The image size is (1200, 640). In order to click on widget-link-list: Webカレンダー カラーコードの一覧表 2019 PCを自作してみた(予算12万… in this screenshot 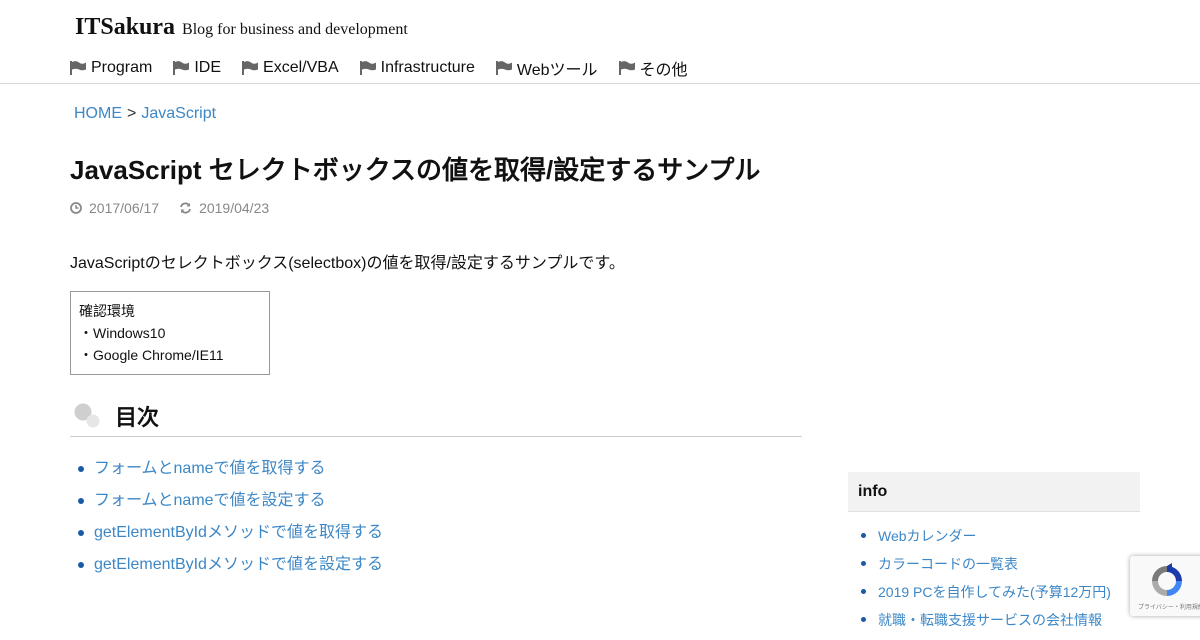, I will do `click(985, 584)`.